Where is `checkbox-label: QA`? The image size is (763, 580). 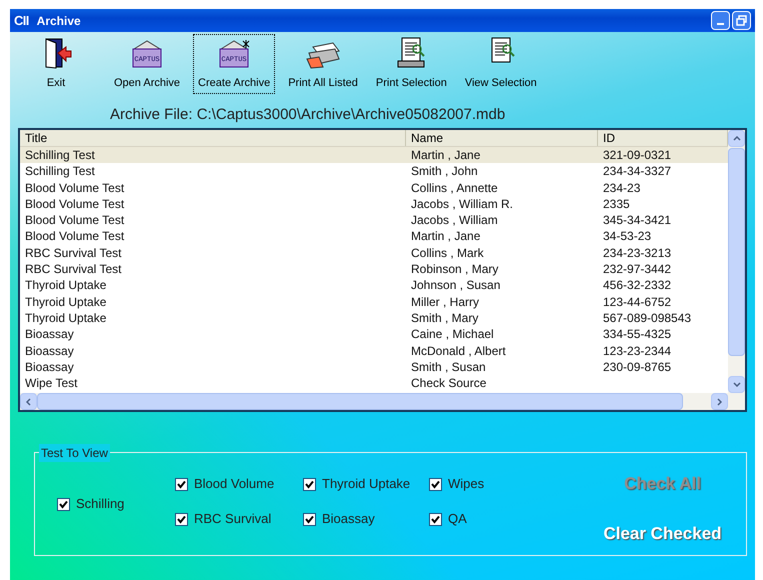
checkbox-label: QA is located at coordinates (457, 519).